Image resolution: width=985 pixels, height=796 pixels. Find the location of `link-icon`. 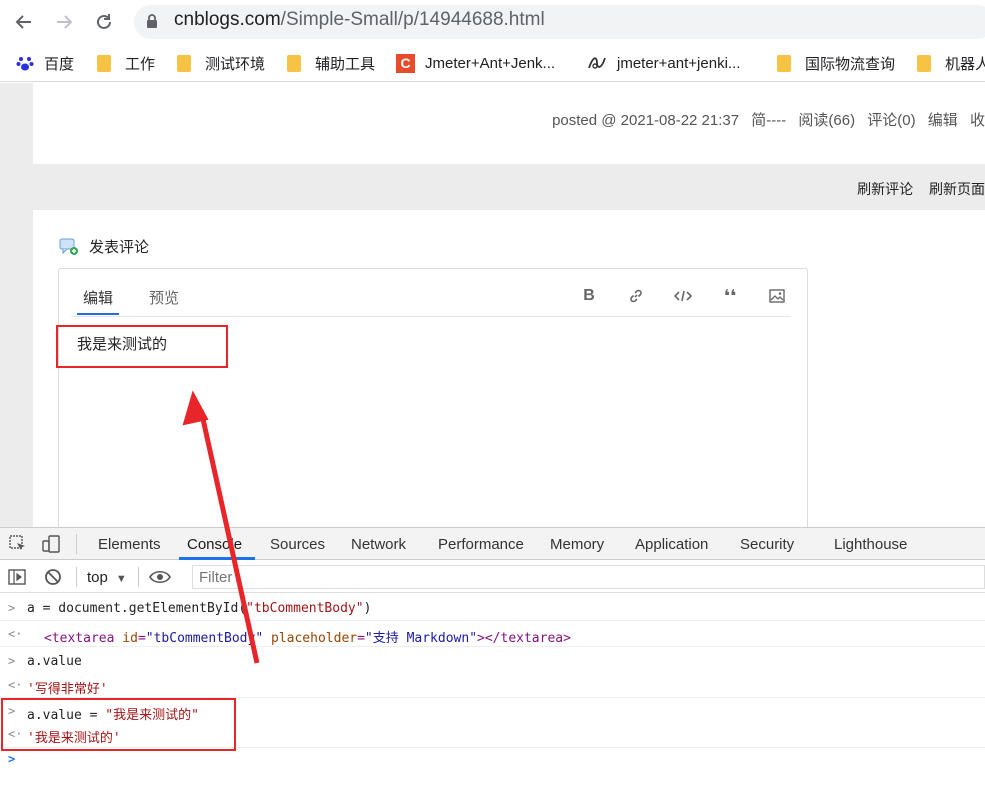

link-icon is located at coordinates (636, 296).